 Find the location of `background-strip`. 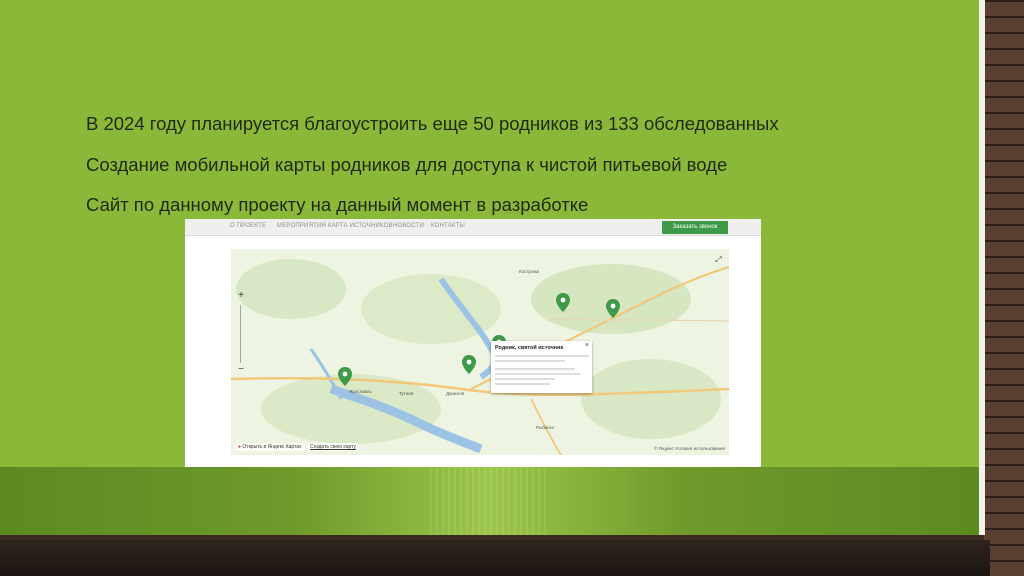

background-strip is located at coordinates (495, 558).